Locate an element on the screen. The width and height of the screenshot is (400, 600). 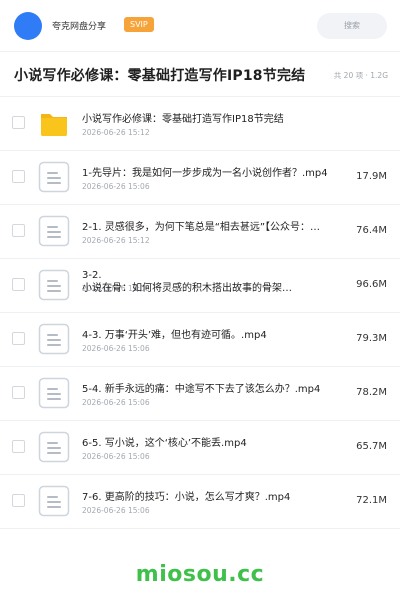
folder-icon is located at coordinates (54, 123).